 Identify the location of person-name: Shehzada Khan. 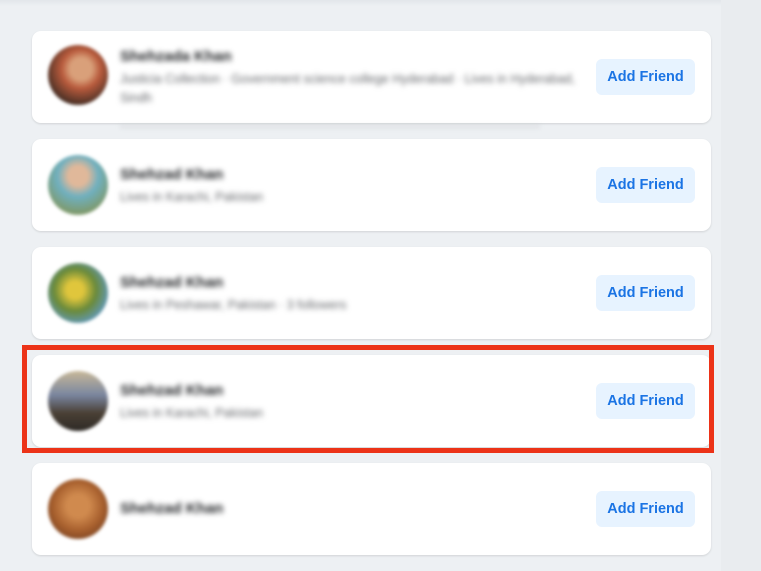
(176, 56).